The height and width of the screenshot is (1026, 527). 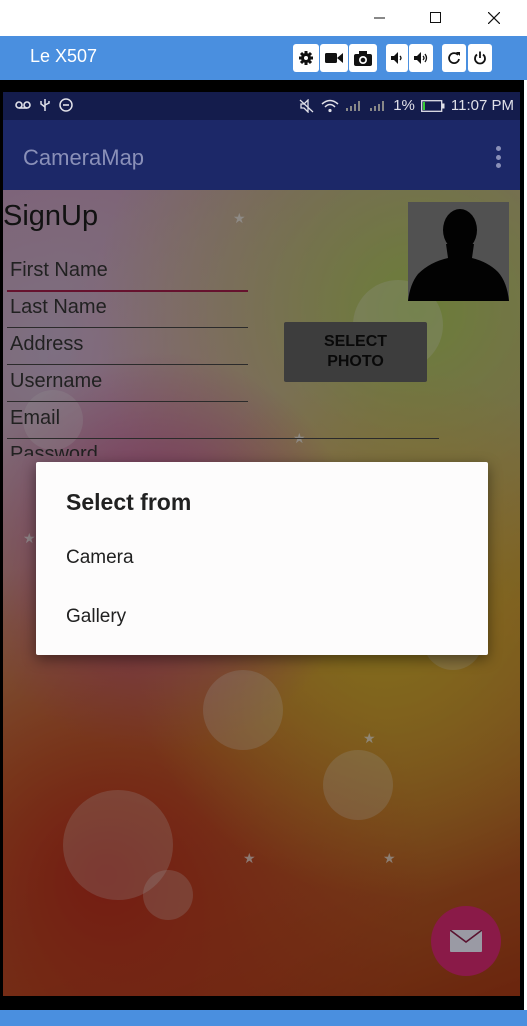 What do you see at coordinates (129, 502) in the screenshot?
I see `dialog-title: Select from` at bounding box center [129, 502].